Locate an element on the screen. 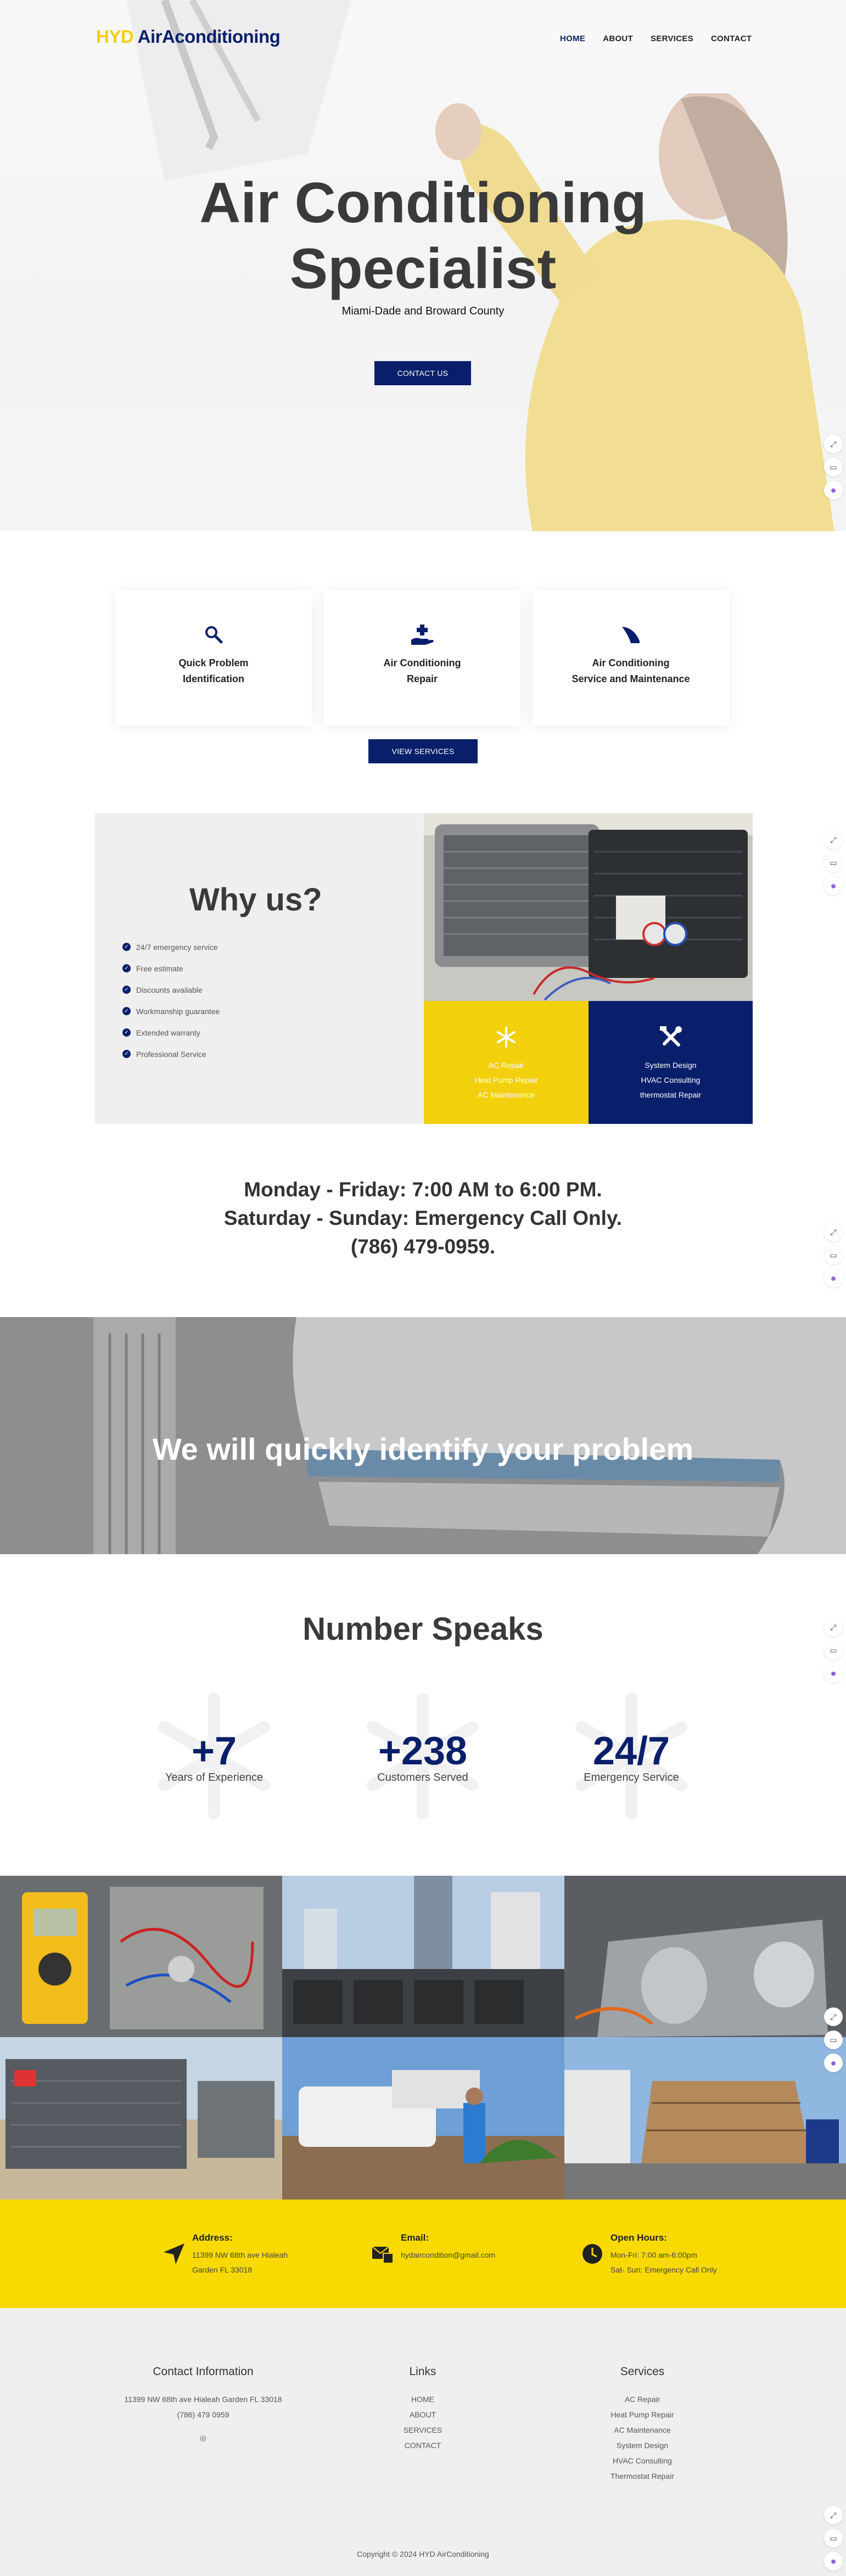  stat-block: +7 Years of Experience is located at coordinates (214, 1756).